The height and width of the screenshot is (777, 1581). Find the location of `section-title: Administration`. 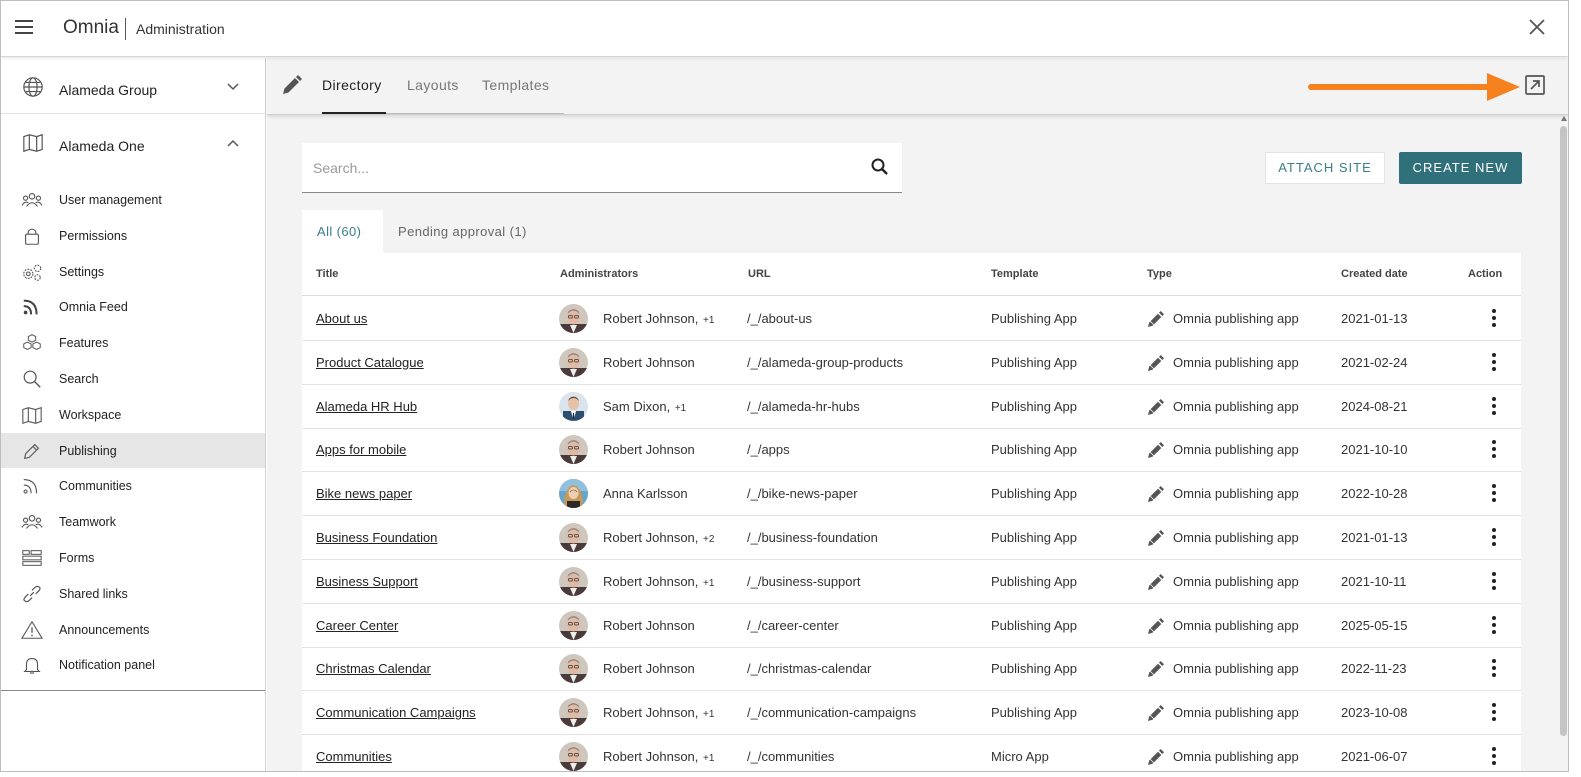

section-title: Administration is located at coordinates (180, 29).